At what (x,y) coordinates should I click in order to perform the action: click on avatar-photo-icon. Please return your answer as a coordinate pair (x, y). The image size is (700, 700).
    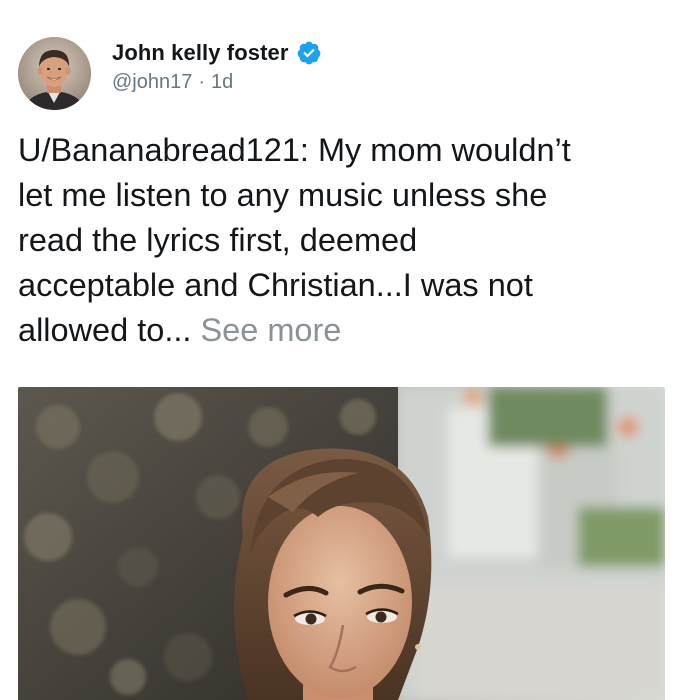
    Looking at the image, I should click on (54, 73).